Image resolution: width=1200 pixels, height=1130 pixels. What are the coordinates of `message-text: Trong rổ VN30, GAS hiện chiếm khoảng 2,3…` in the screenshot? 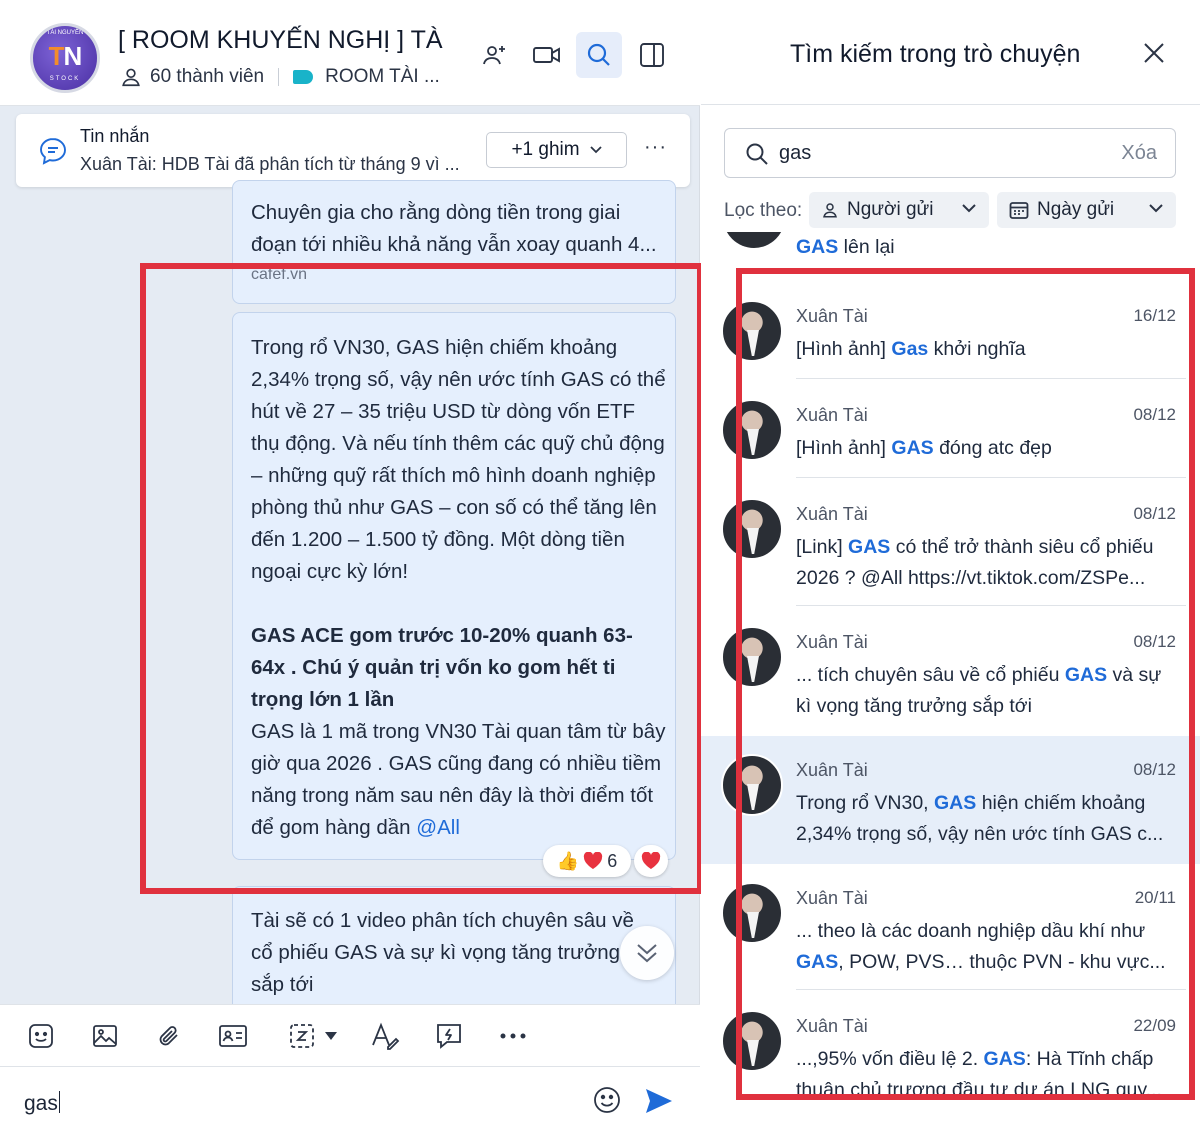 It's located at (458, 459).